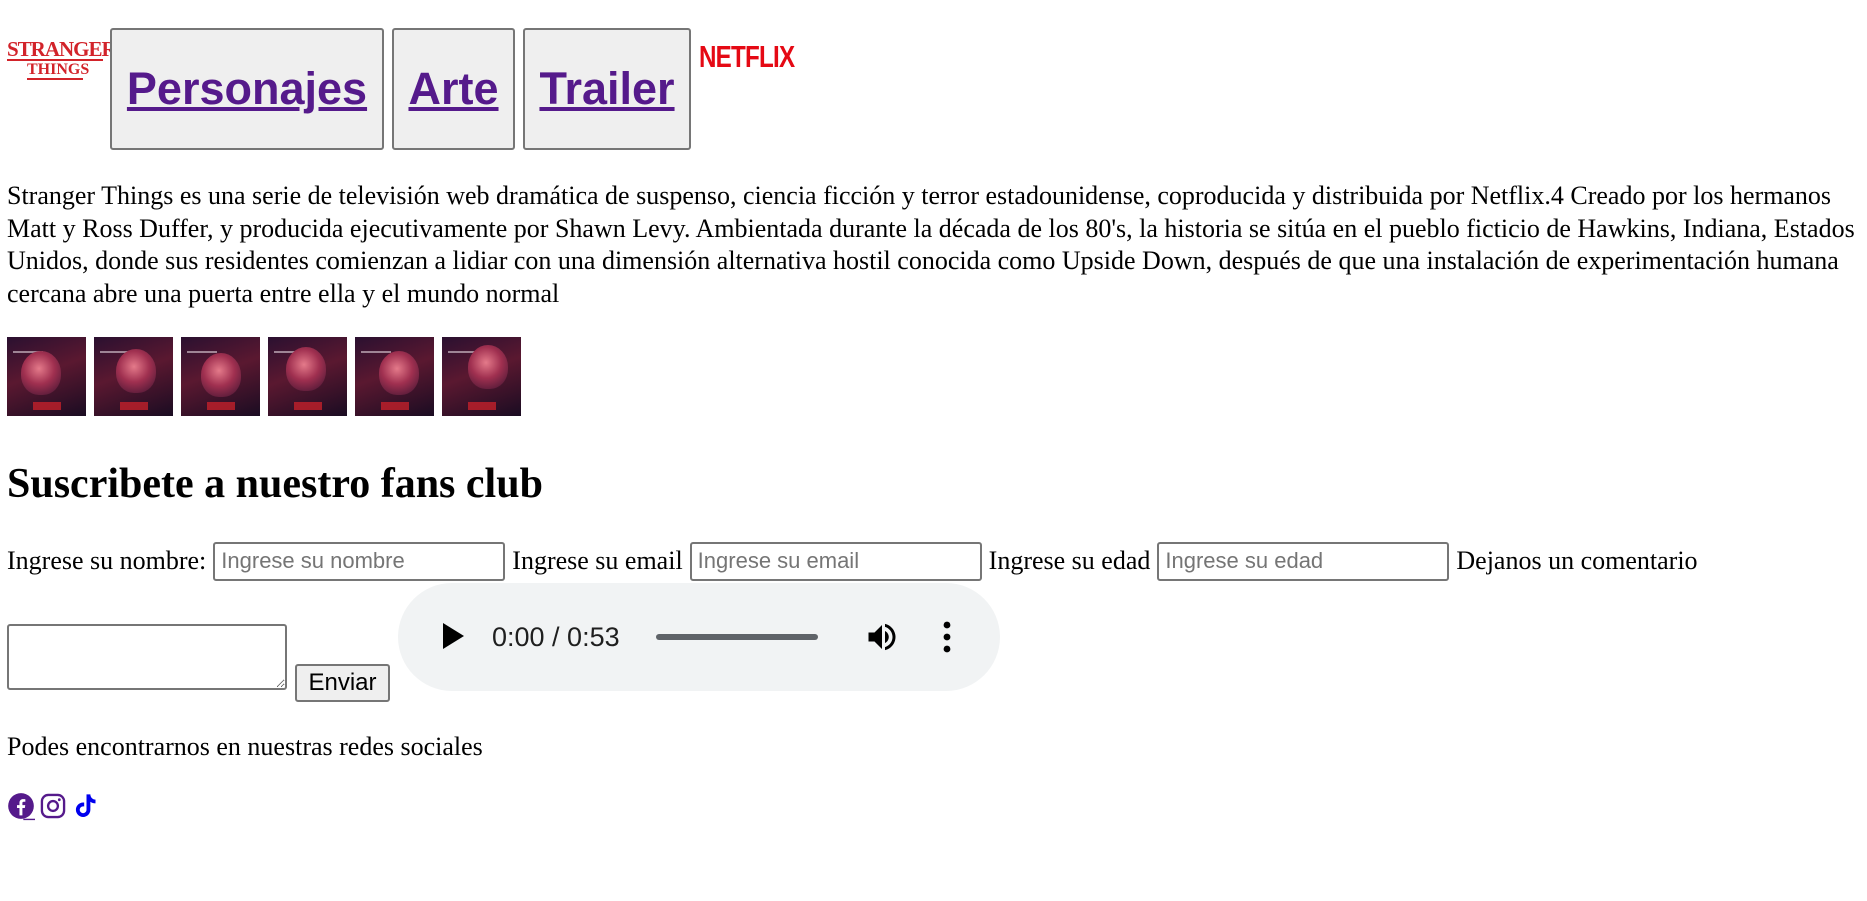 Image resolution: width=1867 pixels, height=901 pixels. Describe the element at coordinates (147, 657) in the screenshot. I see `comment-textarea` at that location.